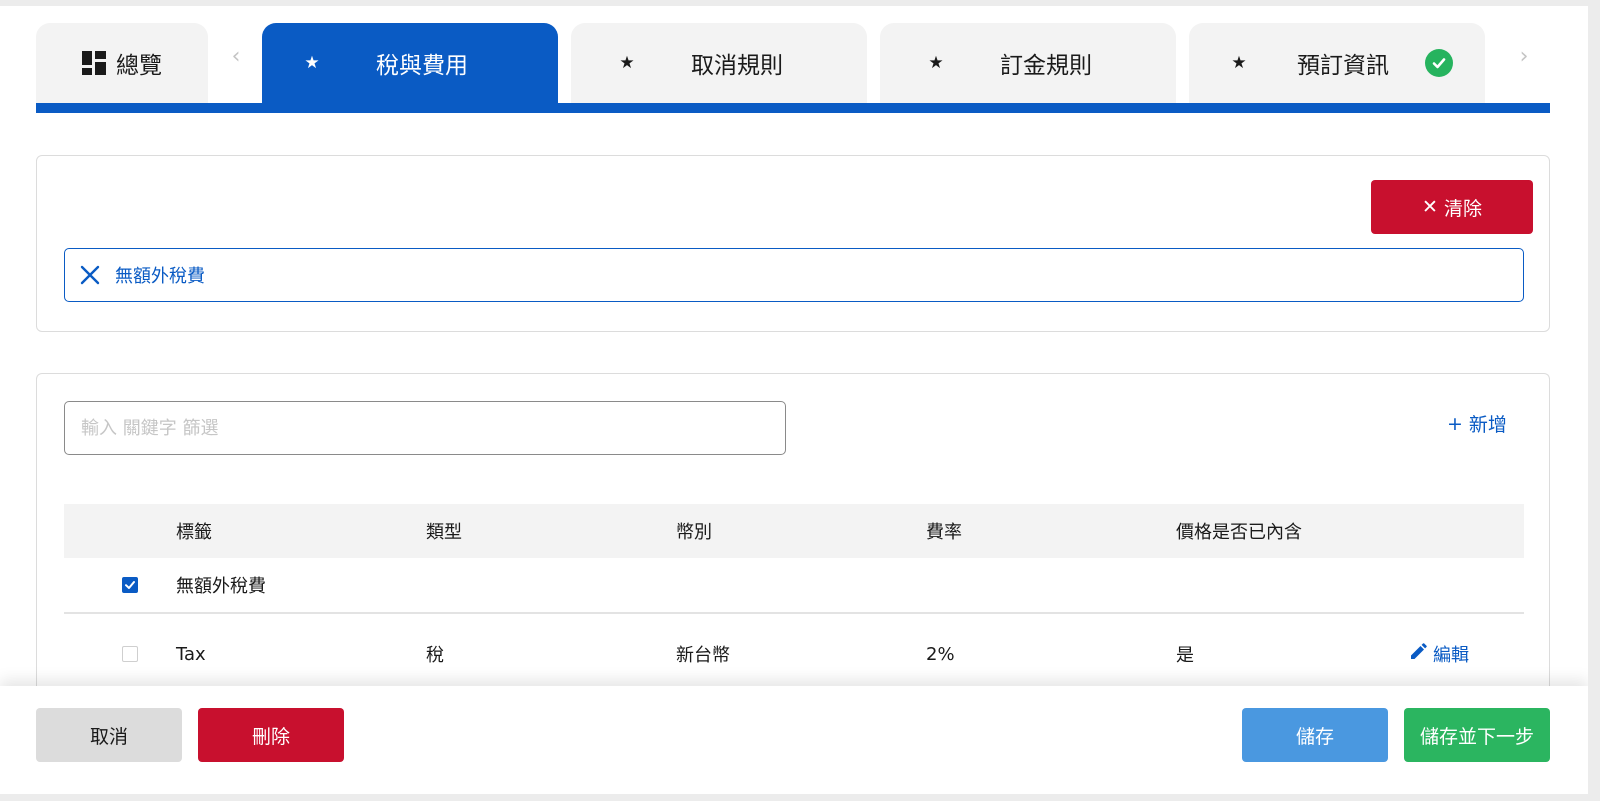  Describe the element at coordinates (271, 735) in the screenshot. I see `delete-button: 刪除` at that location.